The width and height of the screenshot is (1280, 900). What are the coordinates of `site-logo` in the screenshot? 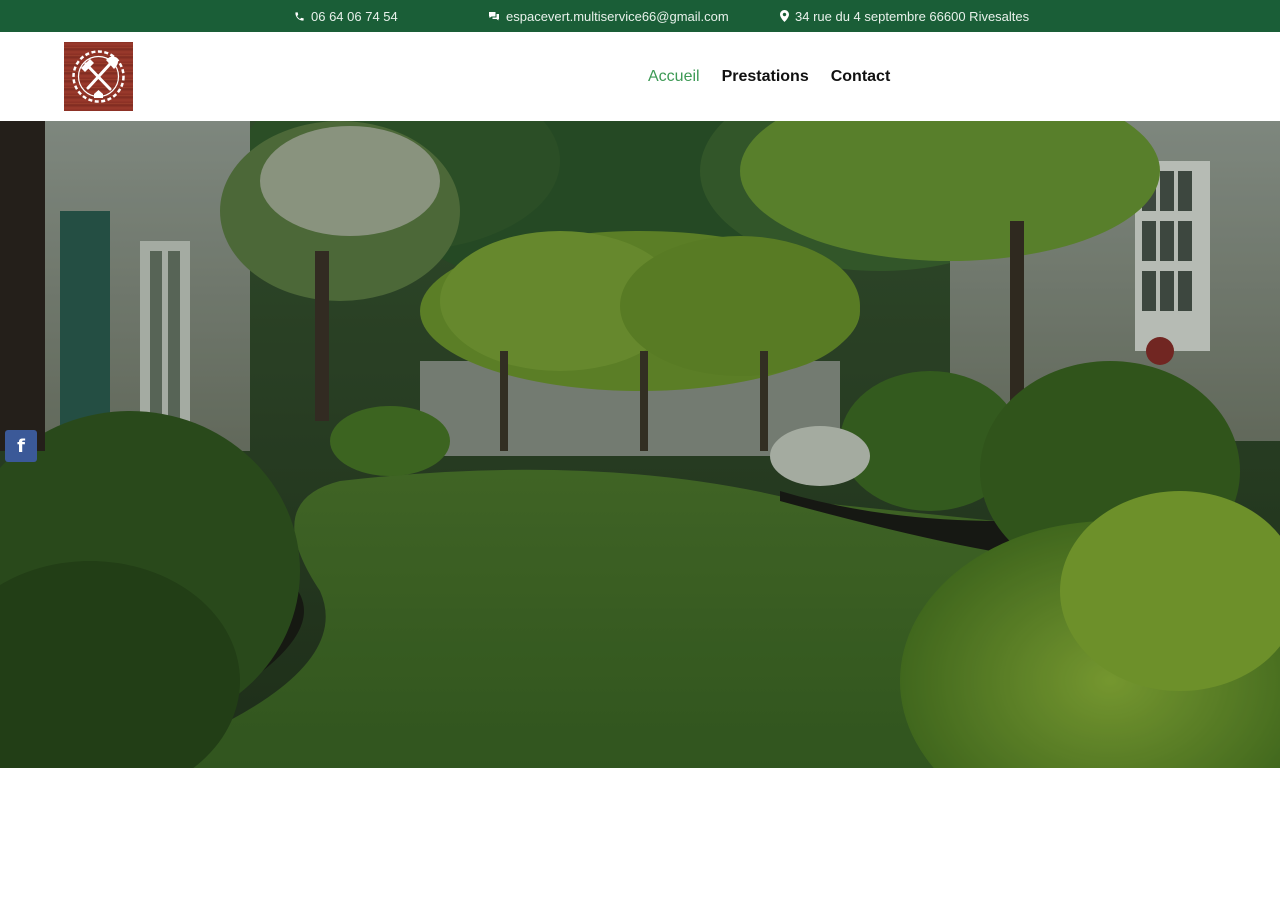 It's located at (98, 76).